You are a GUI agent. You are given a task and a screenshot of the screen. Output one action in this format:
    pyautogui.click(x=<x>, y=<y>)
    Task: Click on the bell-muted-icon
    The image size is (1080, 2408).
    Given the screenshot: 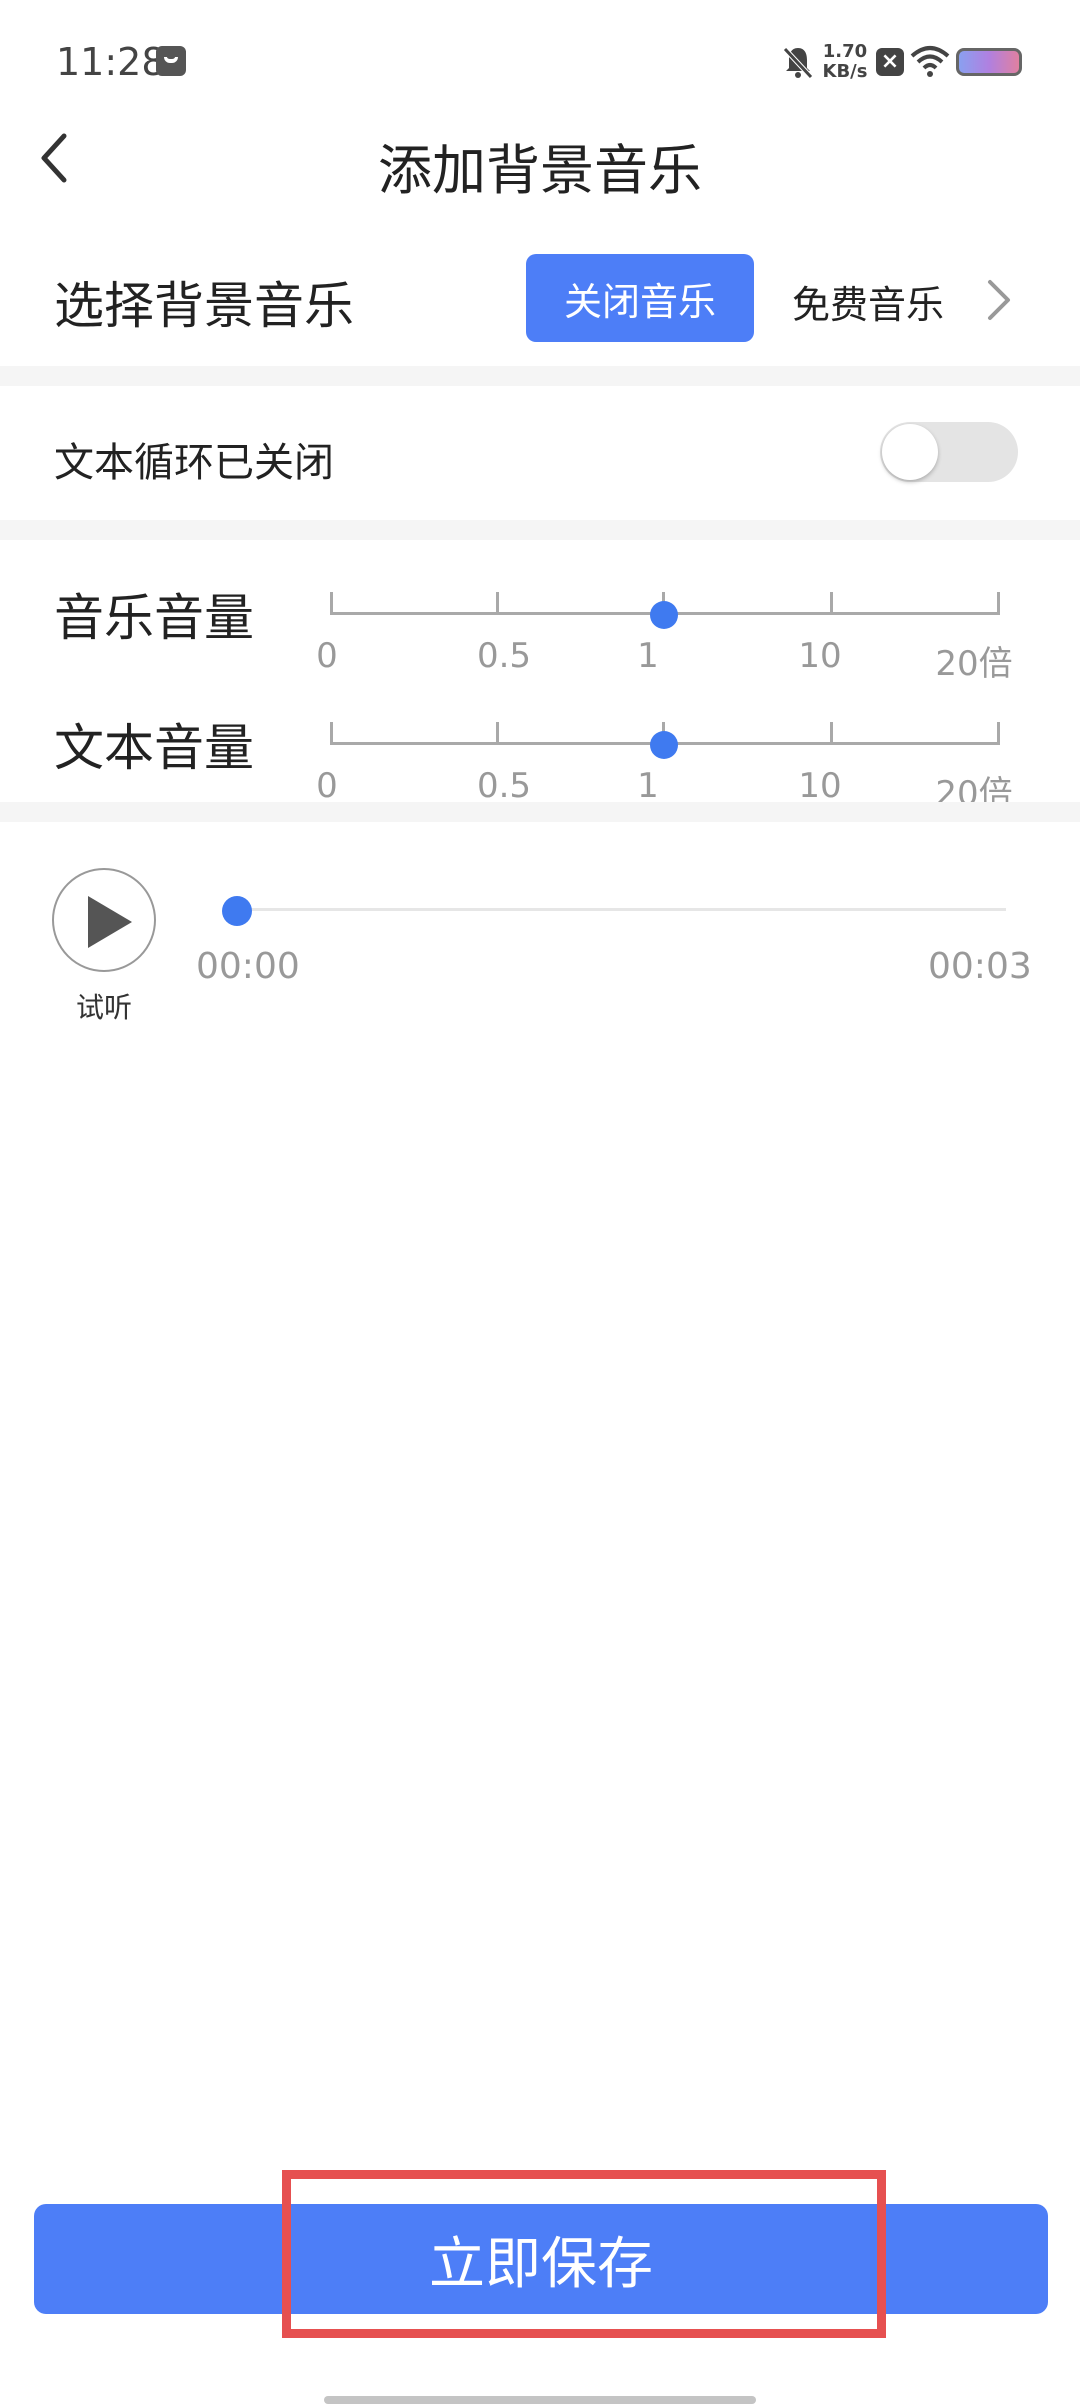 What is the action you would take?
    pyautogui.click(x=798, y=63)
    